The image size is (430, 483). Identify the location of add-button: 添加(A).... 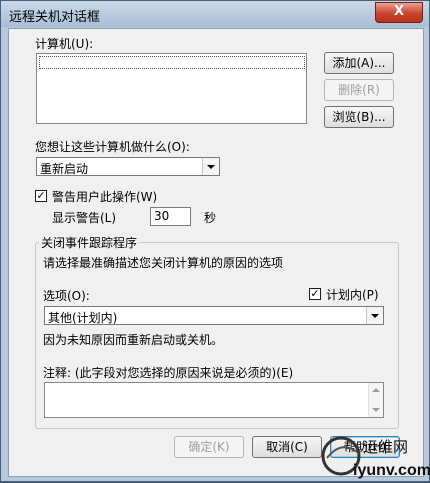
(359, 63).